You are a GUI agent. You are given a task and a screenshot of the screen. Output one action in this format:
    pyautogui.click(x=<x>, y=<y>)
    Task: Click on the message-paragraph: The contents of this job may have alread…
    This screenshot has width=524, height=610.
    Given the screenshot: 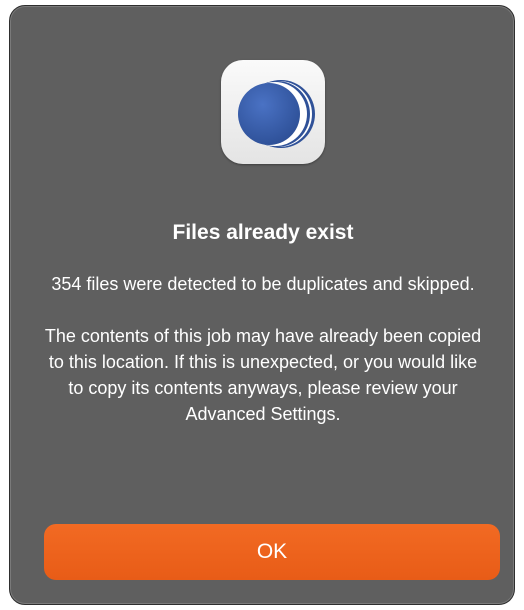 What is the action you would take?
    pyautogui.click(x=263, y=375)
    